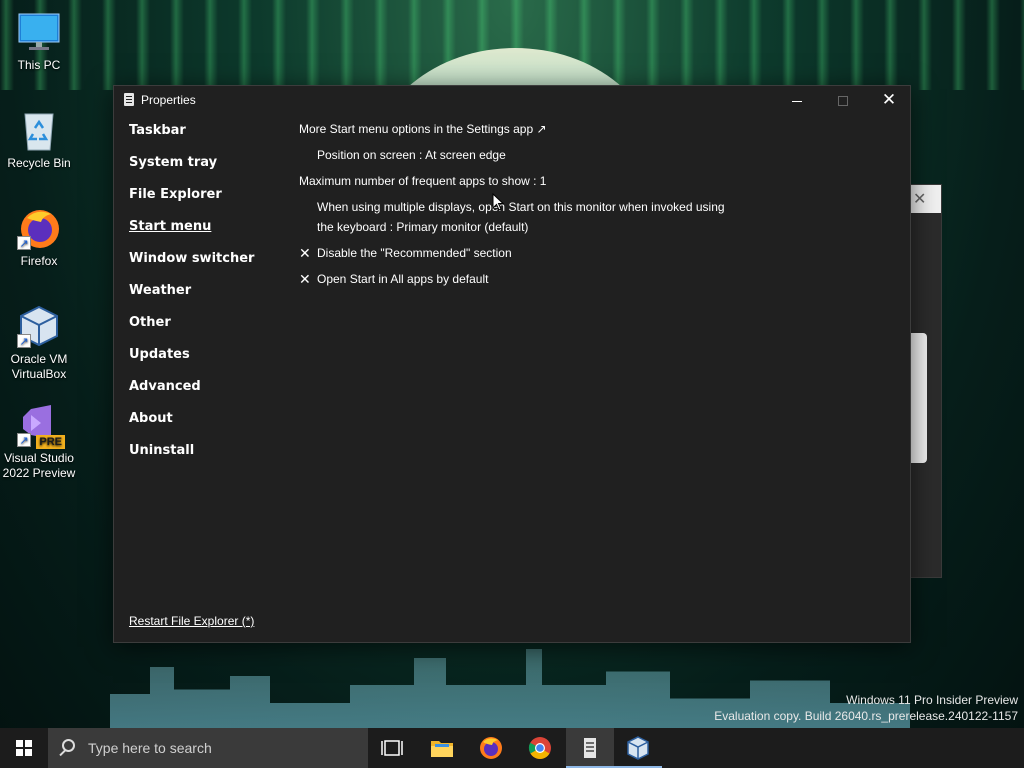 This screenshot has width=1024, height=768. Describe the element at coordinates (39, 261) in the screenshot. I see `desktop-icon-label: Firefox` at that location.